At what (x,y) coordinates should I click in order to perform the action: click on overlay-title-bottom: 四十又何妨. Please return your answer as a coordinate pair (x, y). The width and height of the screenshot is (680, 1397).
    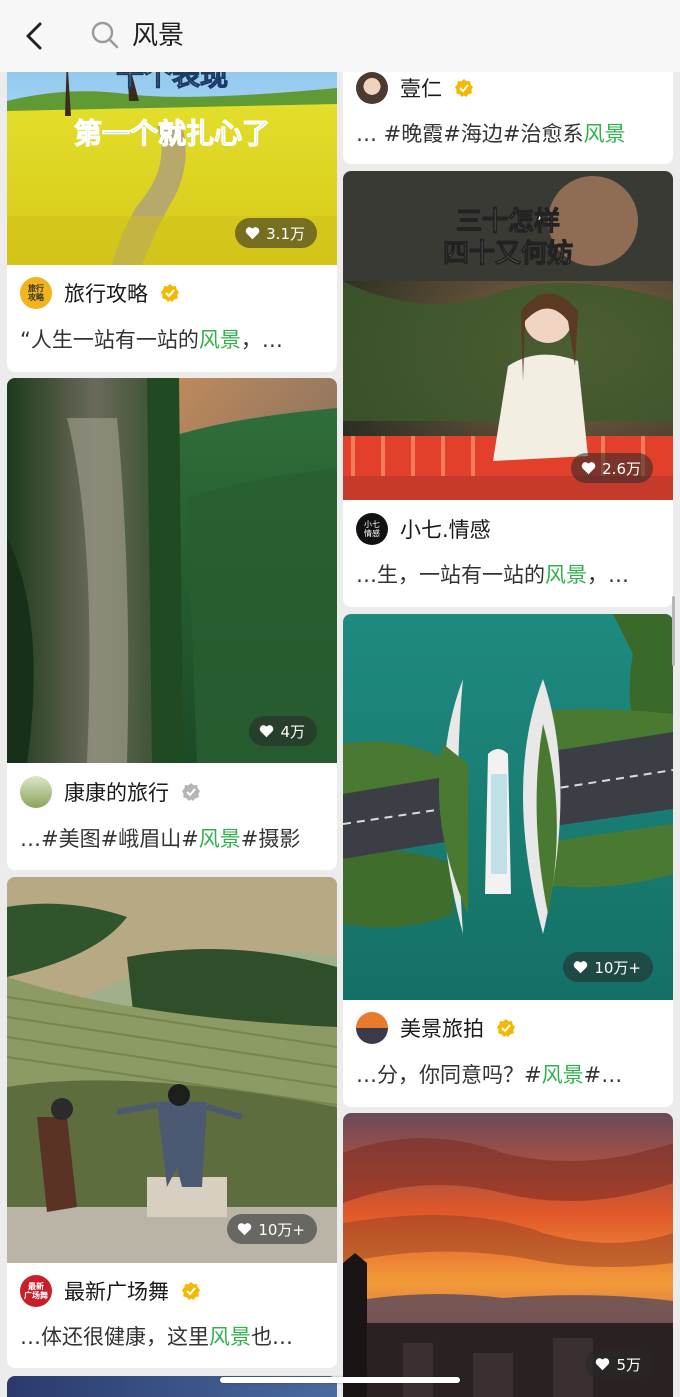
    Looking at the image, I should click on (507, 254).